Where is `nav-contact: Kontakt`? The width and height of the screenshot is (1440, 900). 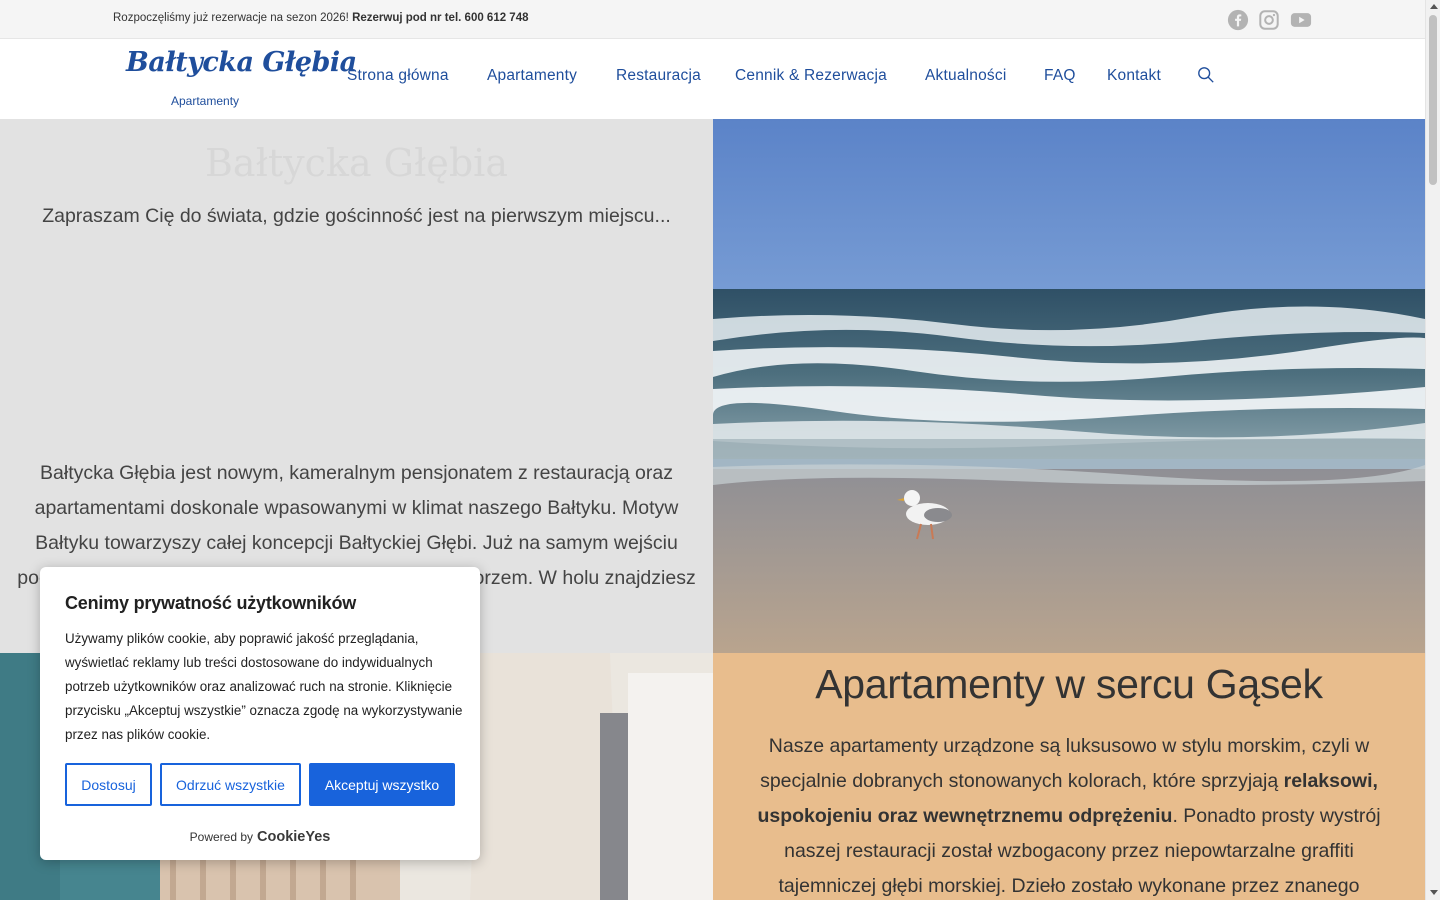
nav-contact: Kontakt is located at coordinates (1134, 76).